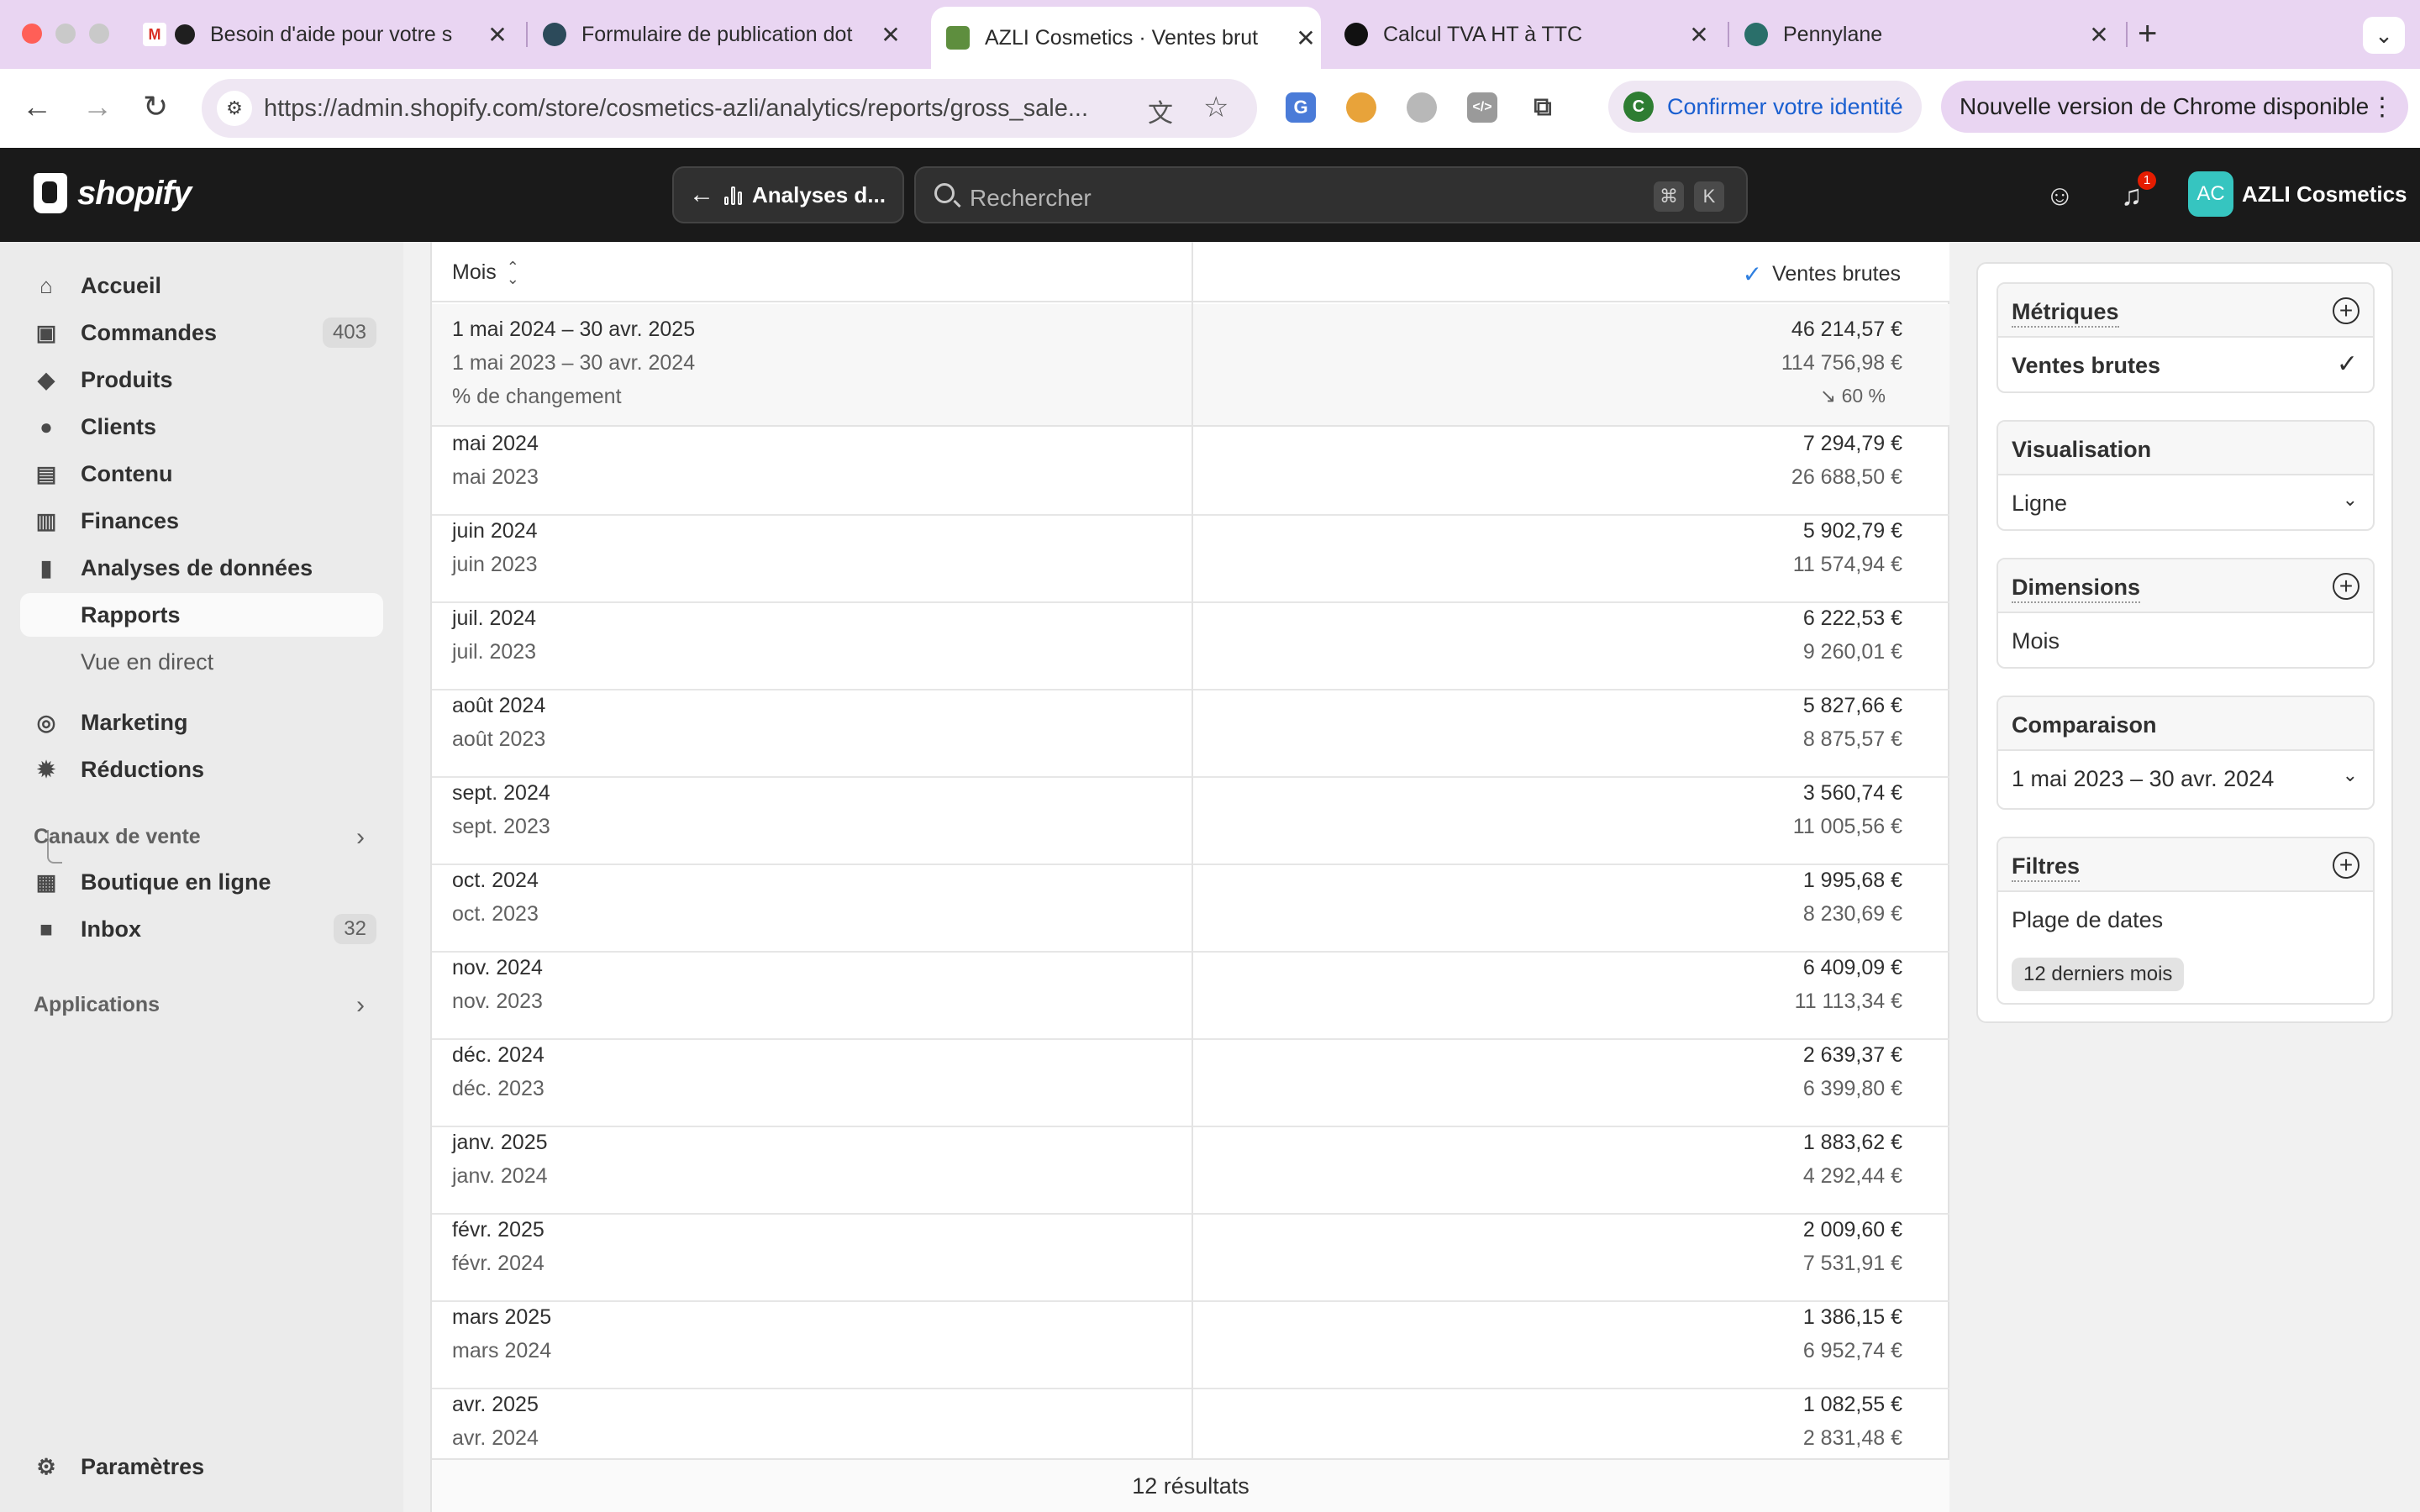 The width and height of the screenshot is (2420, 1512). What do you see at coordinates (500, 1176) in the screenshot?
I see `previous-month-label: janv. 2024` at bounding box center [500, 1176].